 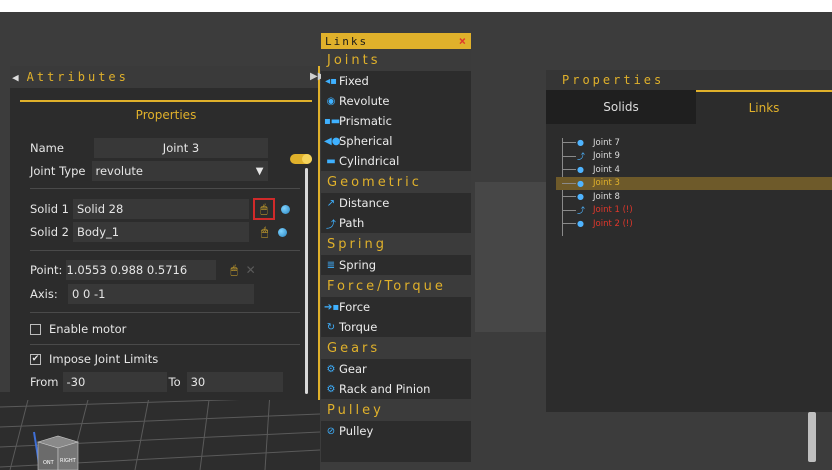 I want to click on attributes-title: Attributes, so click(x=77, y=77).